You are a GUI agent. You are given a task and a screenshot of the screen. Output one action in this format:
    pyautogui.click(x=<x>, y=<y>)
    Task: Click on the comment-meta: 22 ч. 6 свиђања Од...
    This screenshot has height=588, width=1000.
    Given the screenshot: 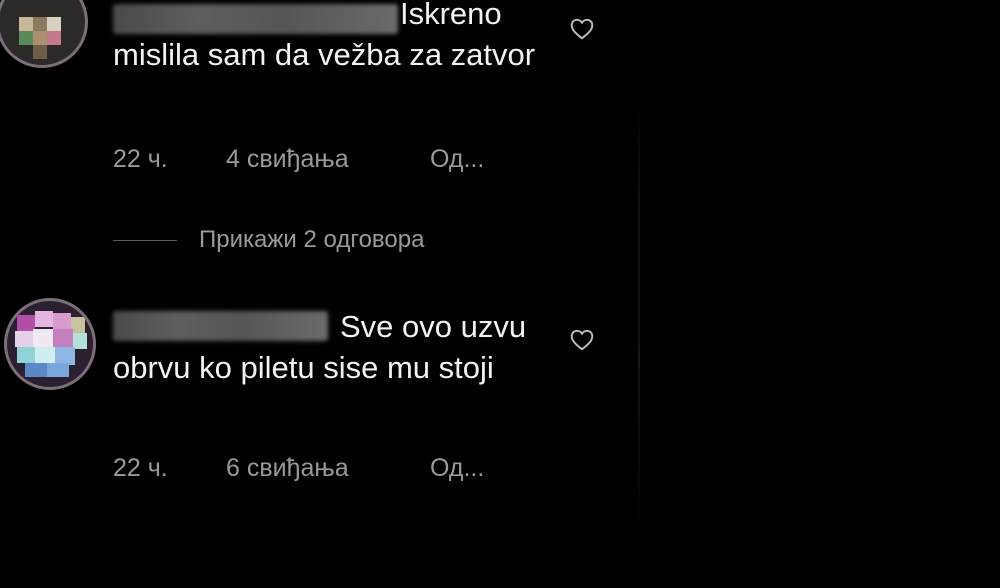 What is the action you would take?
    pyautogui.click(x=298, y=468)
    